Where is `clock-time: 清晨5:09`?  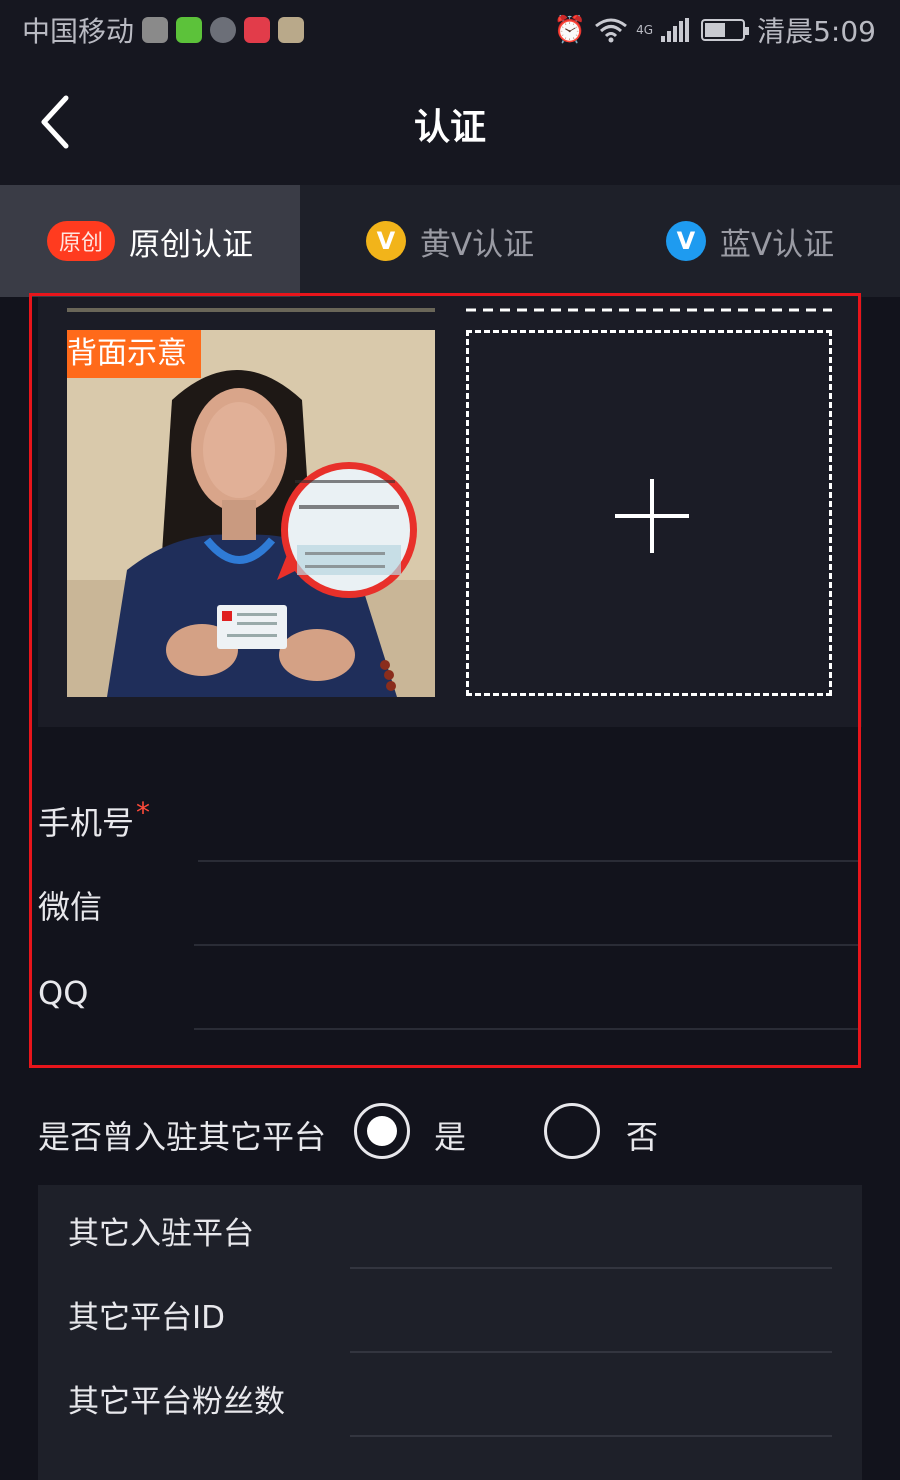 clock-time: 清晨5:09 is located at coordinates (816, 31).